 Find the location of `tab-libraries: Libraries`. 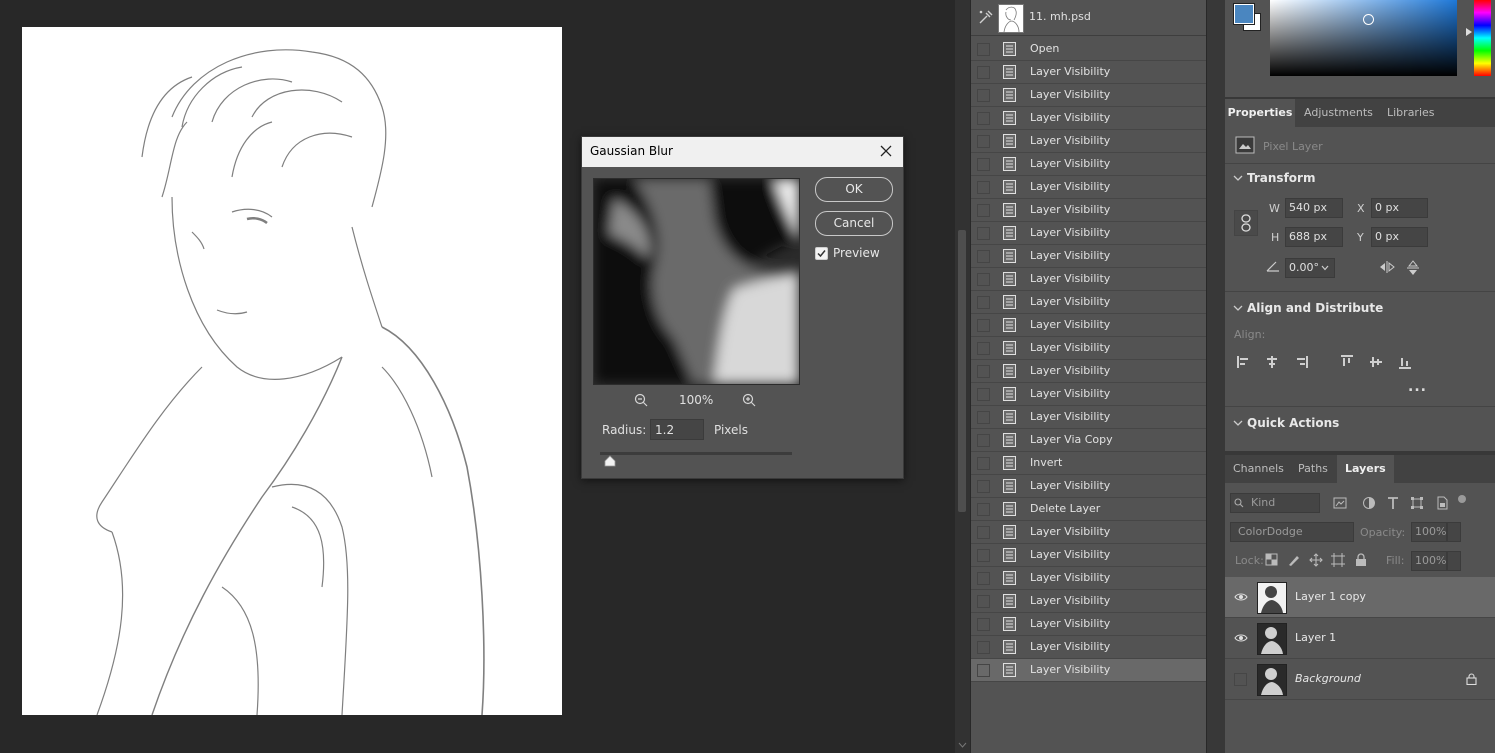

tab-libraries: Libraries is located at coordinates (1411, 113).